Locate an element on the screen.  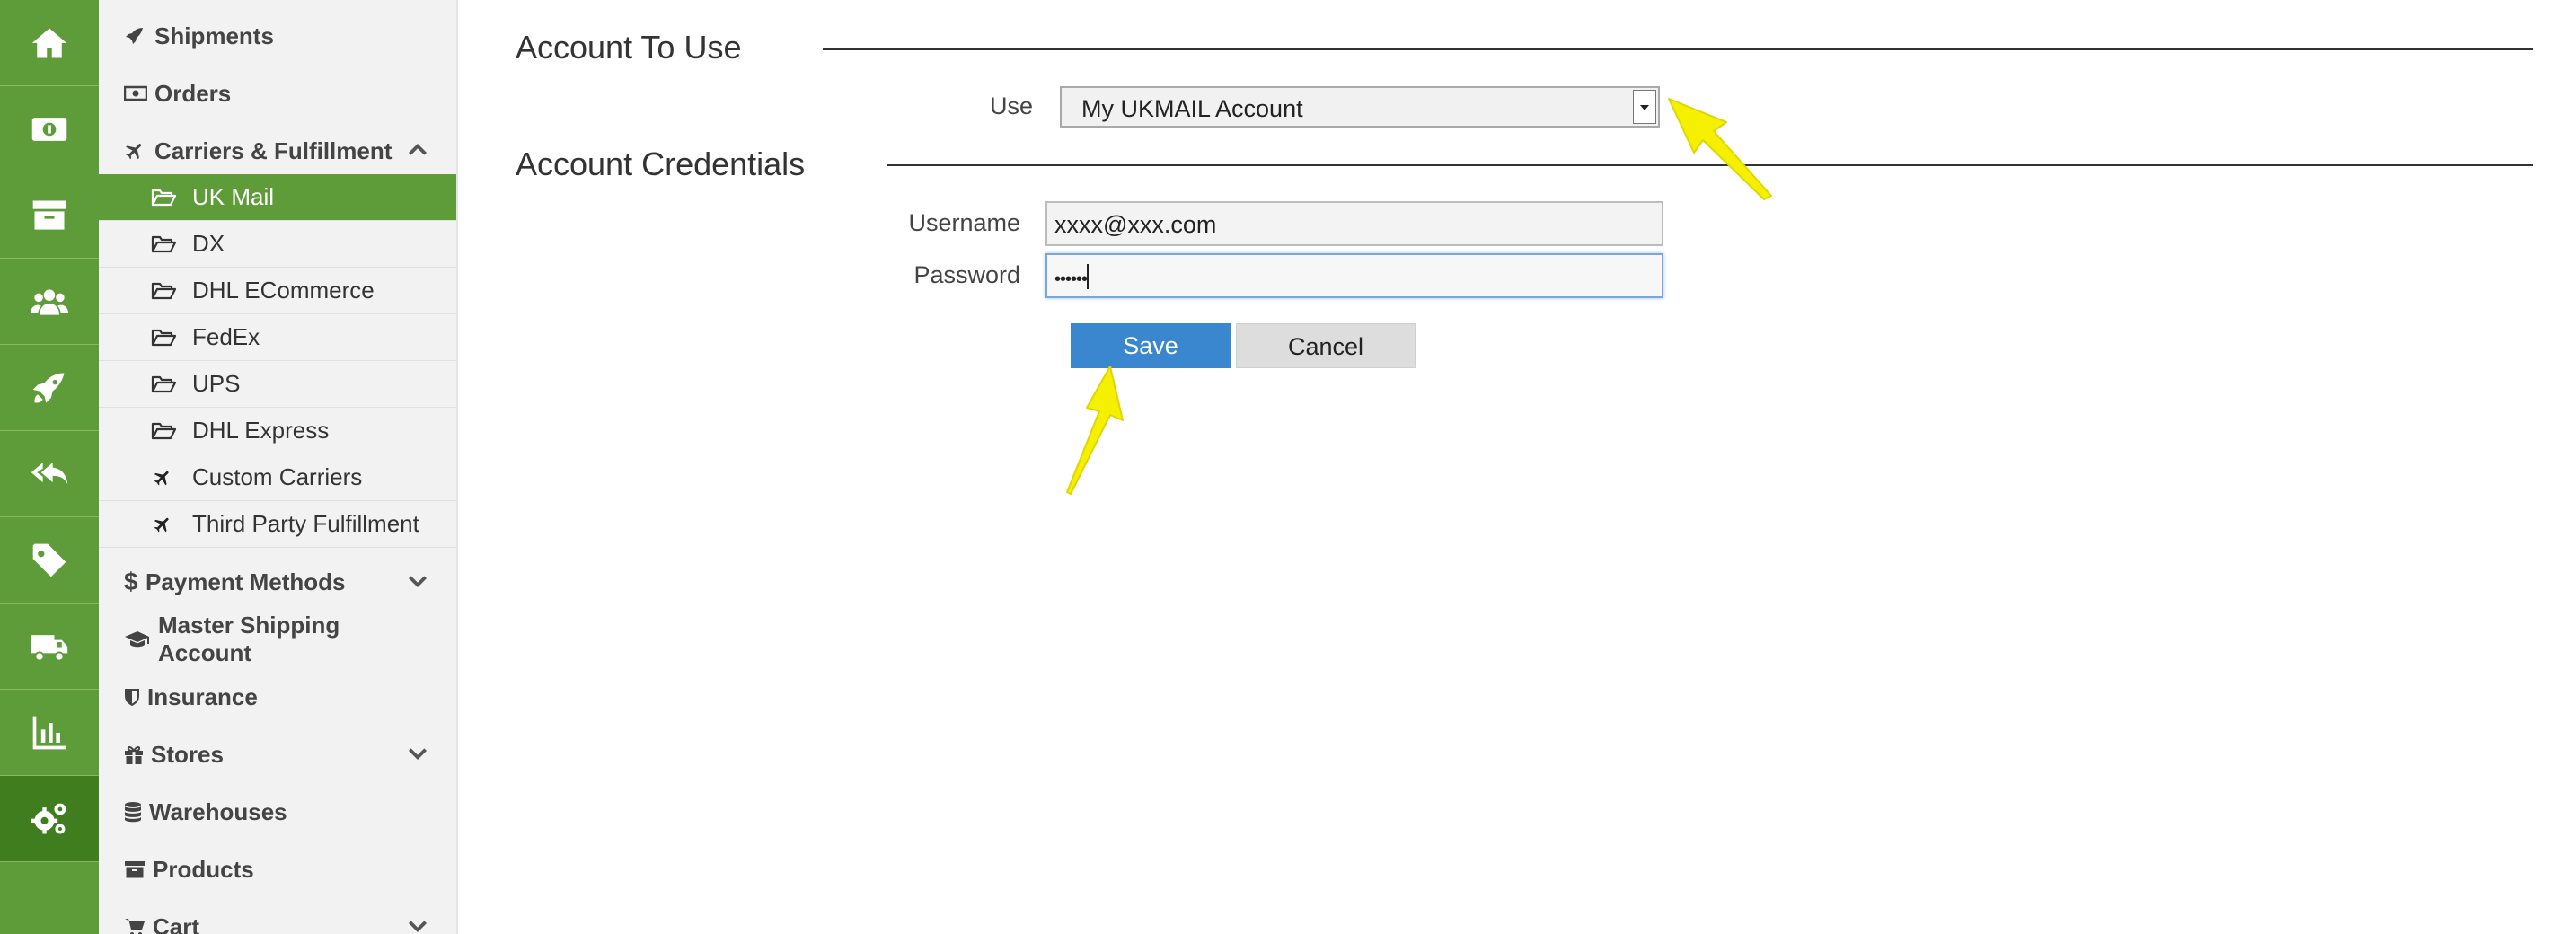
rail-home is located at coordinates (49, 43).